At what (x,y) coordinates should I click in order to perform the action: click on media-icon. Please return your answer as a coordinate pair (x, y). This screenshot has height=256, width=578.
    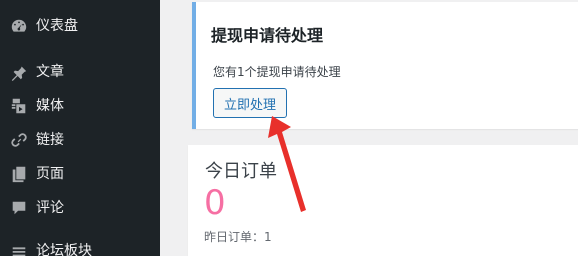
    Looking at the image, I should click on (19, 106).